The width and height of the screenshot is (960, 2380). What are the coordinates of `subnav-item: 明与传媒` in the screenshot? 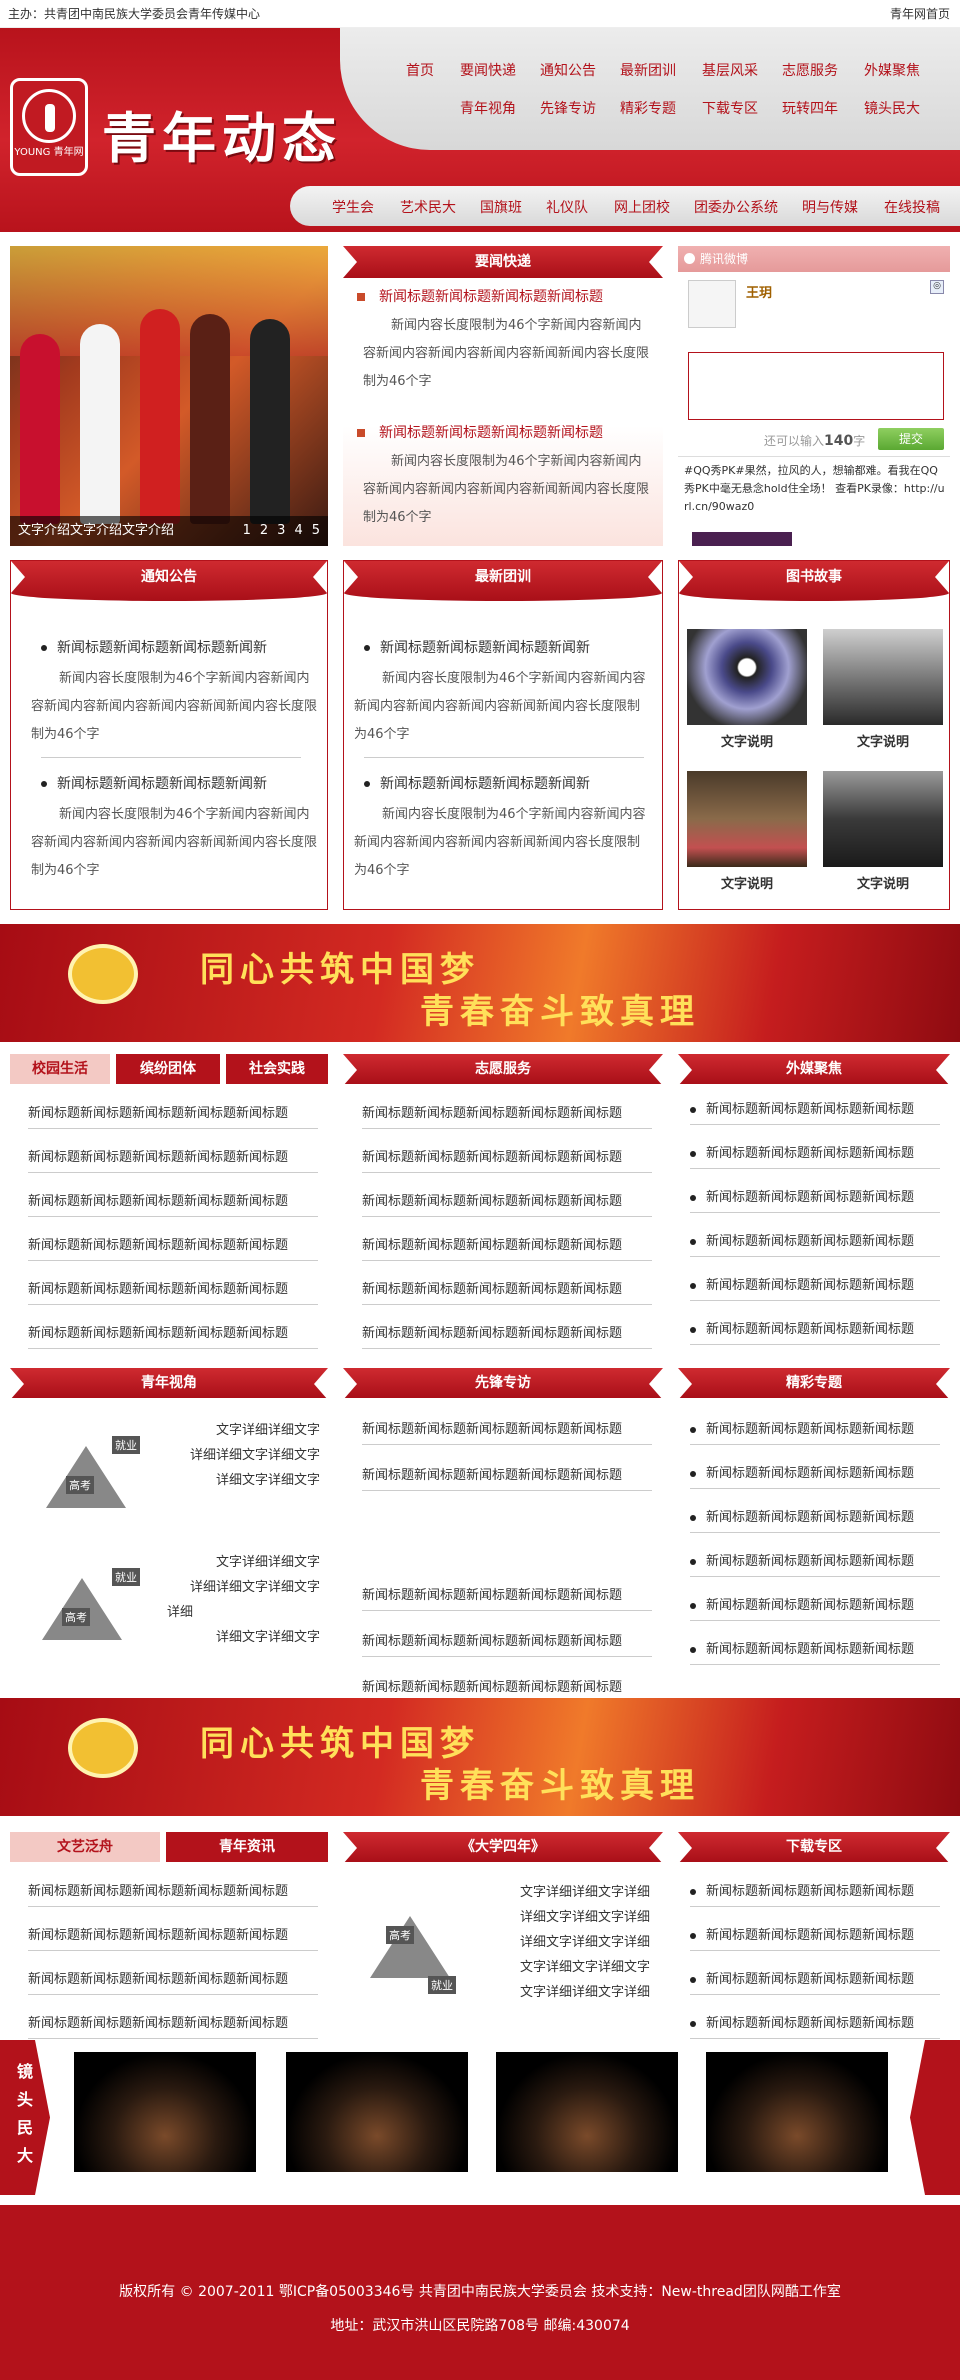 It's located at (830, 207).